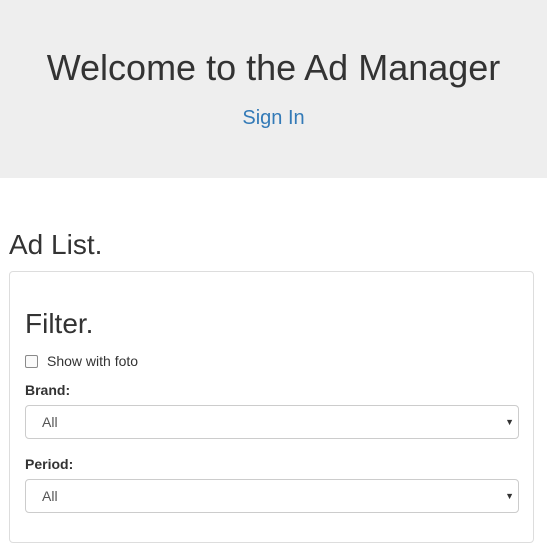  I want to click on period-select: All ▼, so click(272, 496).